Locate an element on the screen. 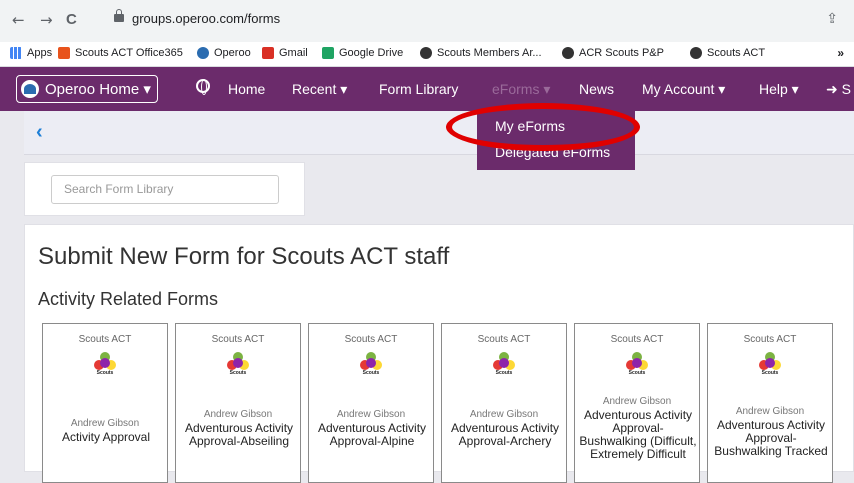  search-form-library-input: Search Form Library is located at coordinates (165, 189).